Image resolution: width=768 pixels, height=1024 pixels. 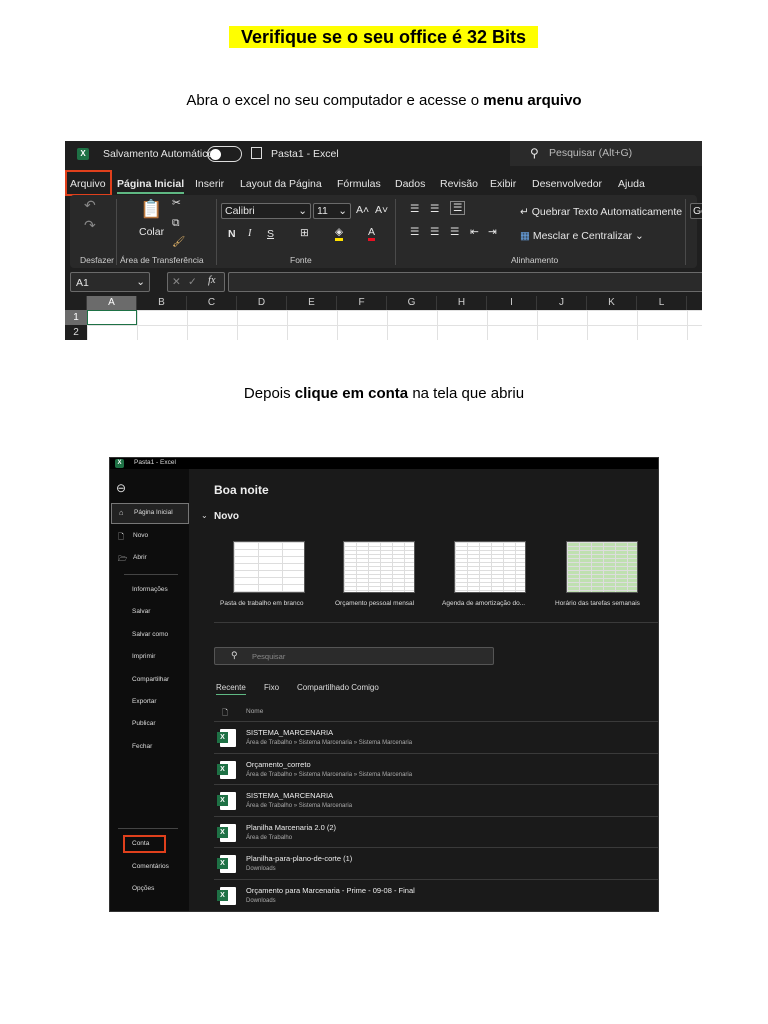 What do you see at coordinates (209, 184) in the screenshot?
I see `tab-inserir: Inserir` at bounding box center [209, 184].